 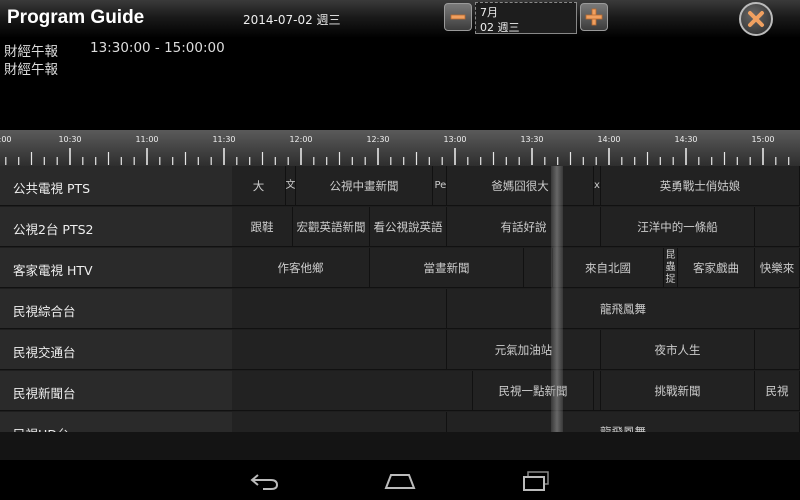 I want to click on program-title: 民視, so click(x=777, y=390).